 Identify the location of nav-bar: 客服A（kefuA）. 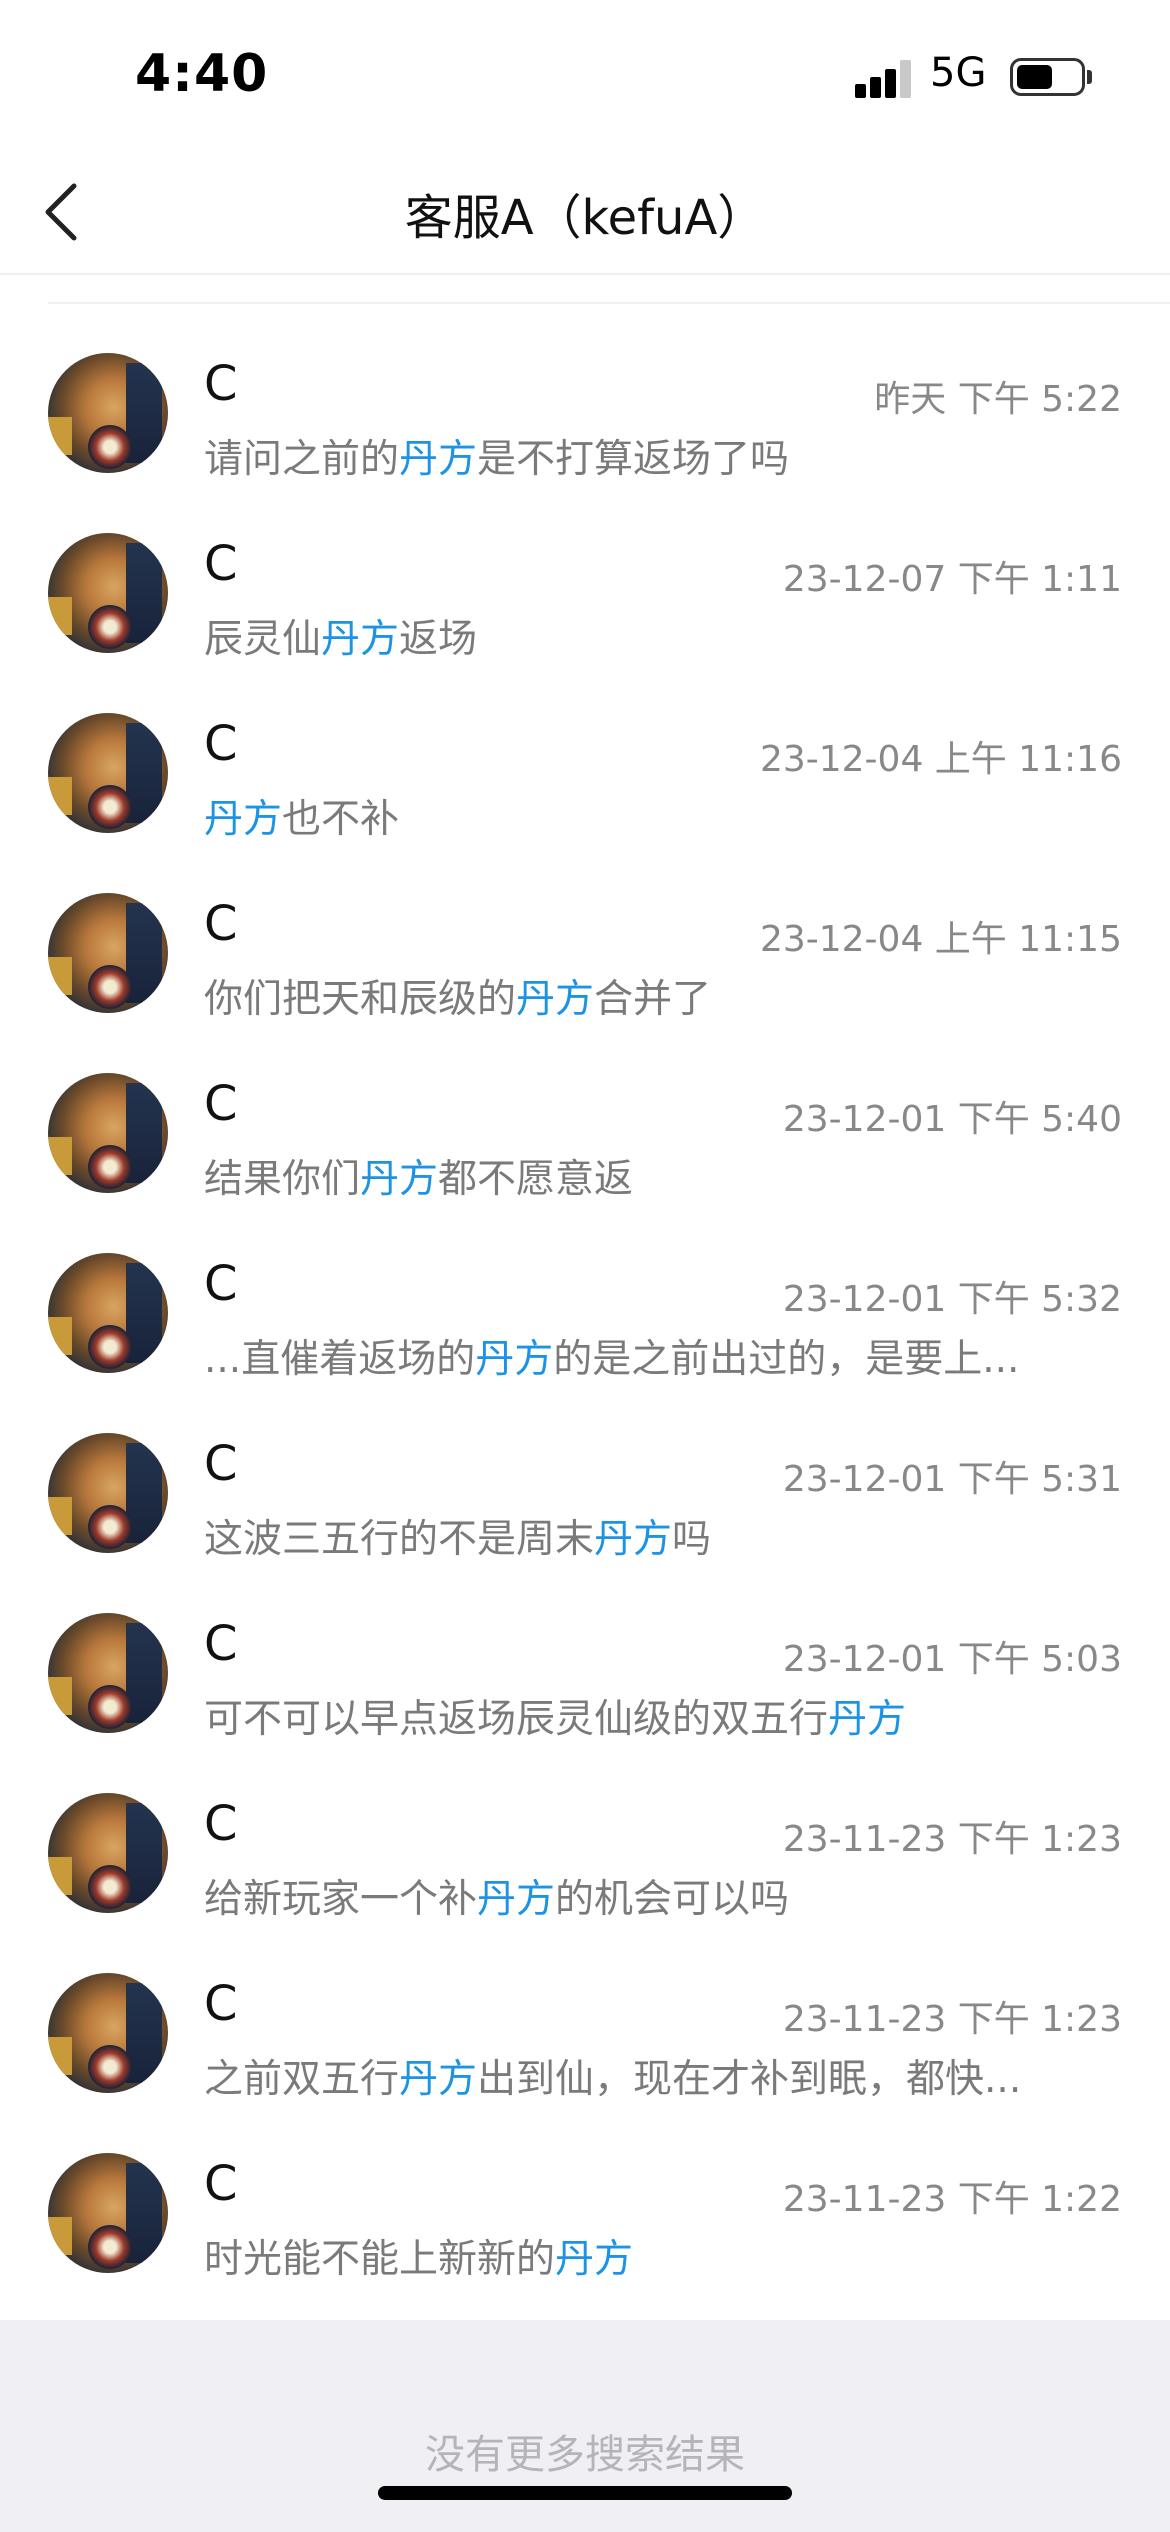
(585, 212).